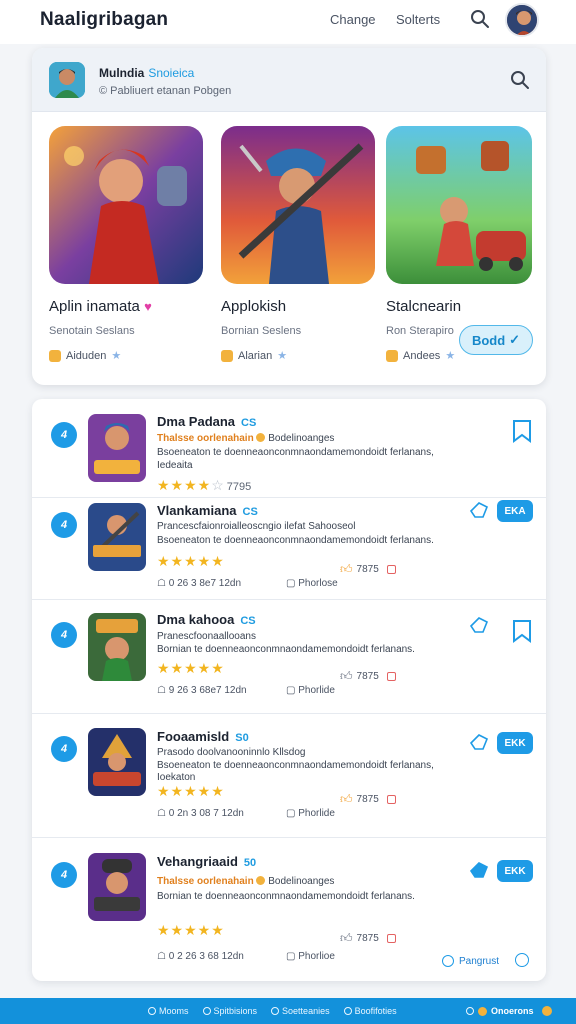 The width and height of the screenshot is (576, 1024). What do you see at coordinates (496, 340) in the screenshot?
I see `featured-action-button: Bodd ✓` at bounding box center [496, 340].